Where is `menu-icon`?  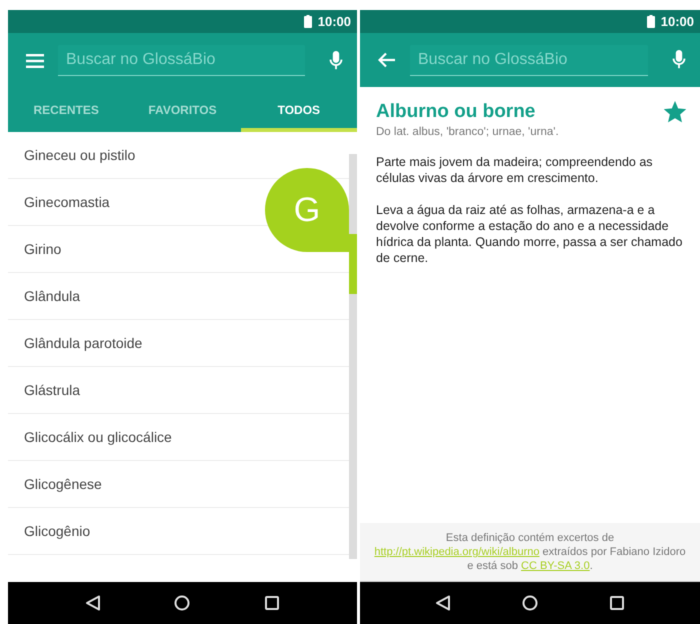 menu-icon is located at coordinates (35, 60).